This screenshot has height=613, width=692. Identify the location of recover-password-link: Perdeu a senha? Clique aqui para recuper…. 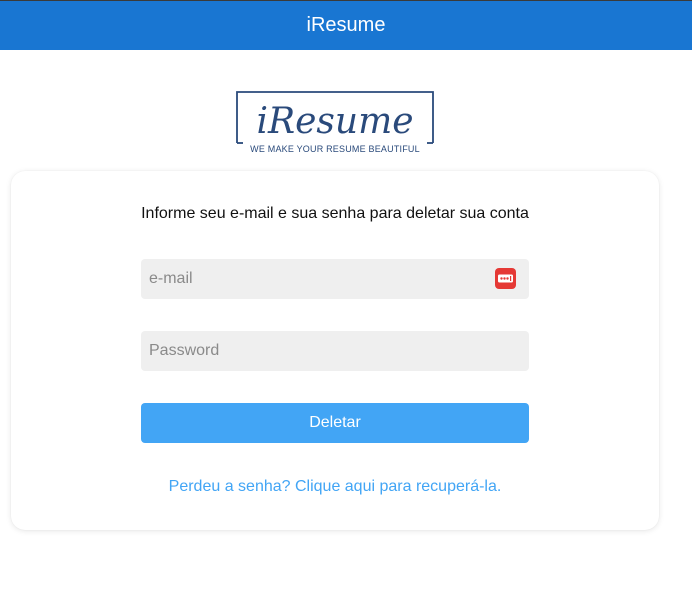
(335, 487).